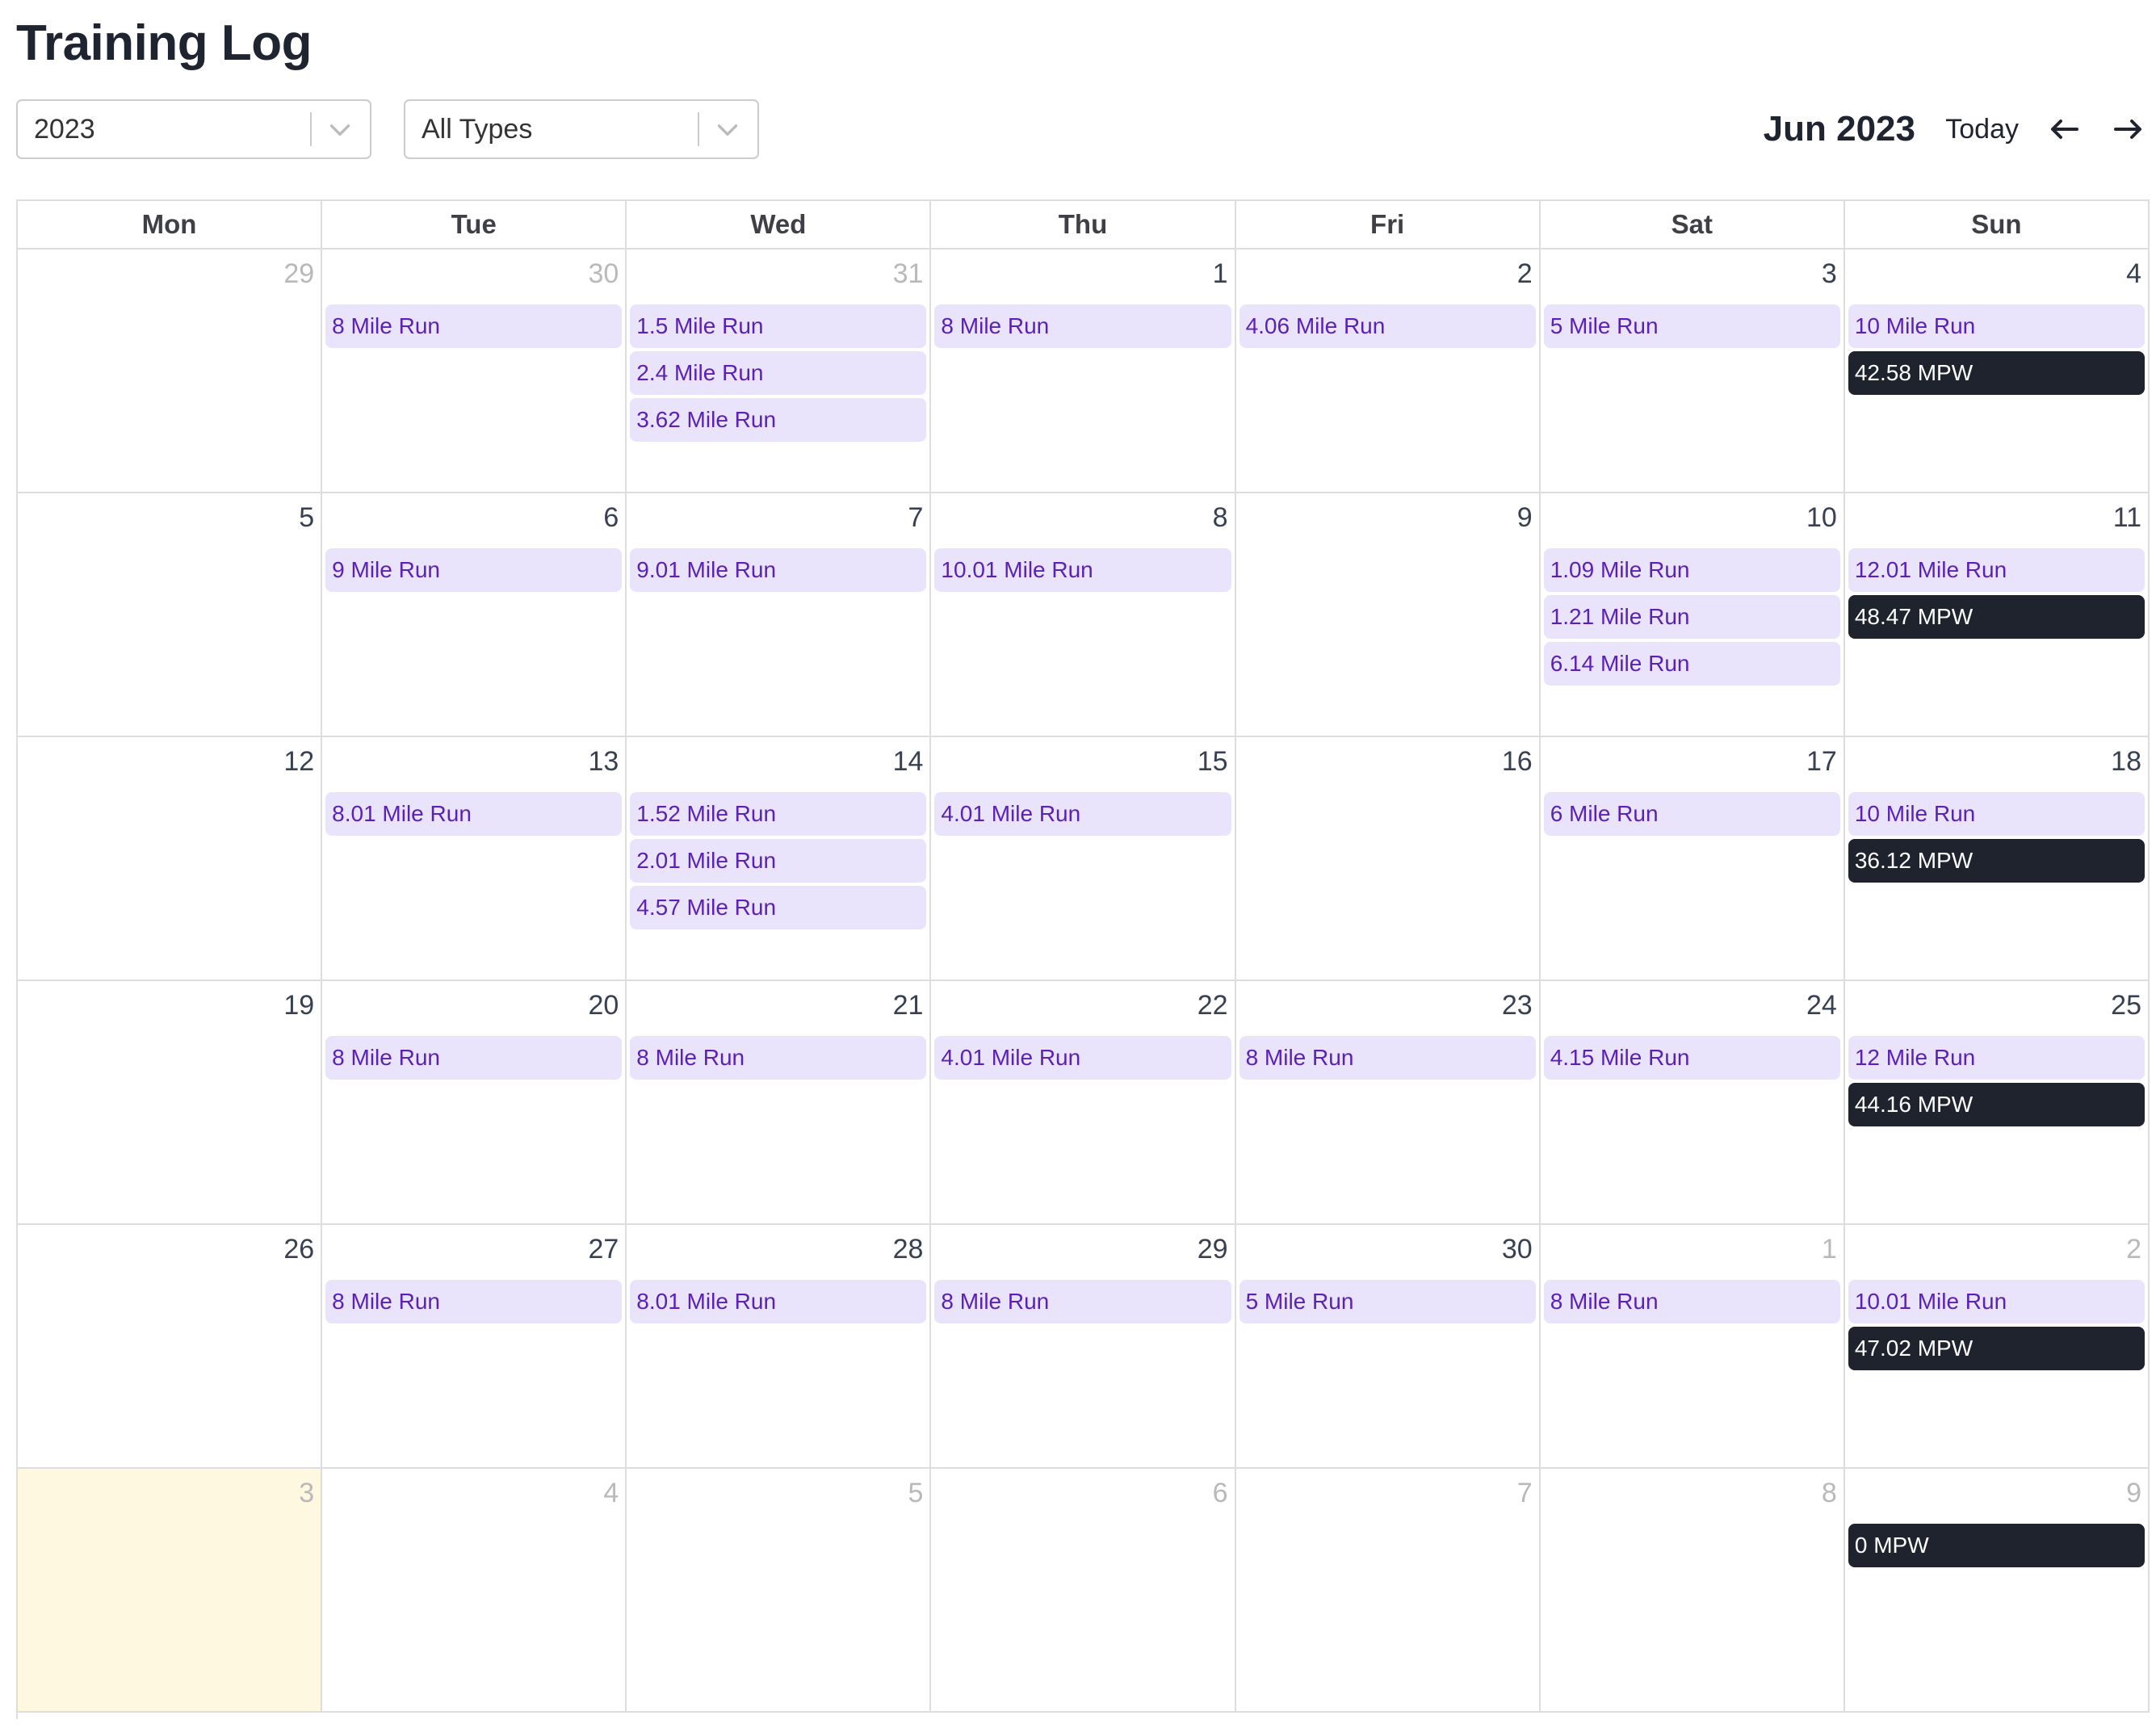  I want to click on day-cell: 2 10.01 Mile Run 47.02 MPW, so click(1997, 1346).